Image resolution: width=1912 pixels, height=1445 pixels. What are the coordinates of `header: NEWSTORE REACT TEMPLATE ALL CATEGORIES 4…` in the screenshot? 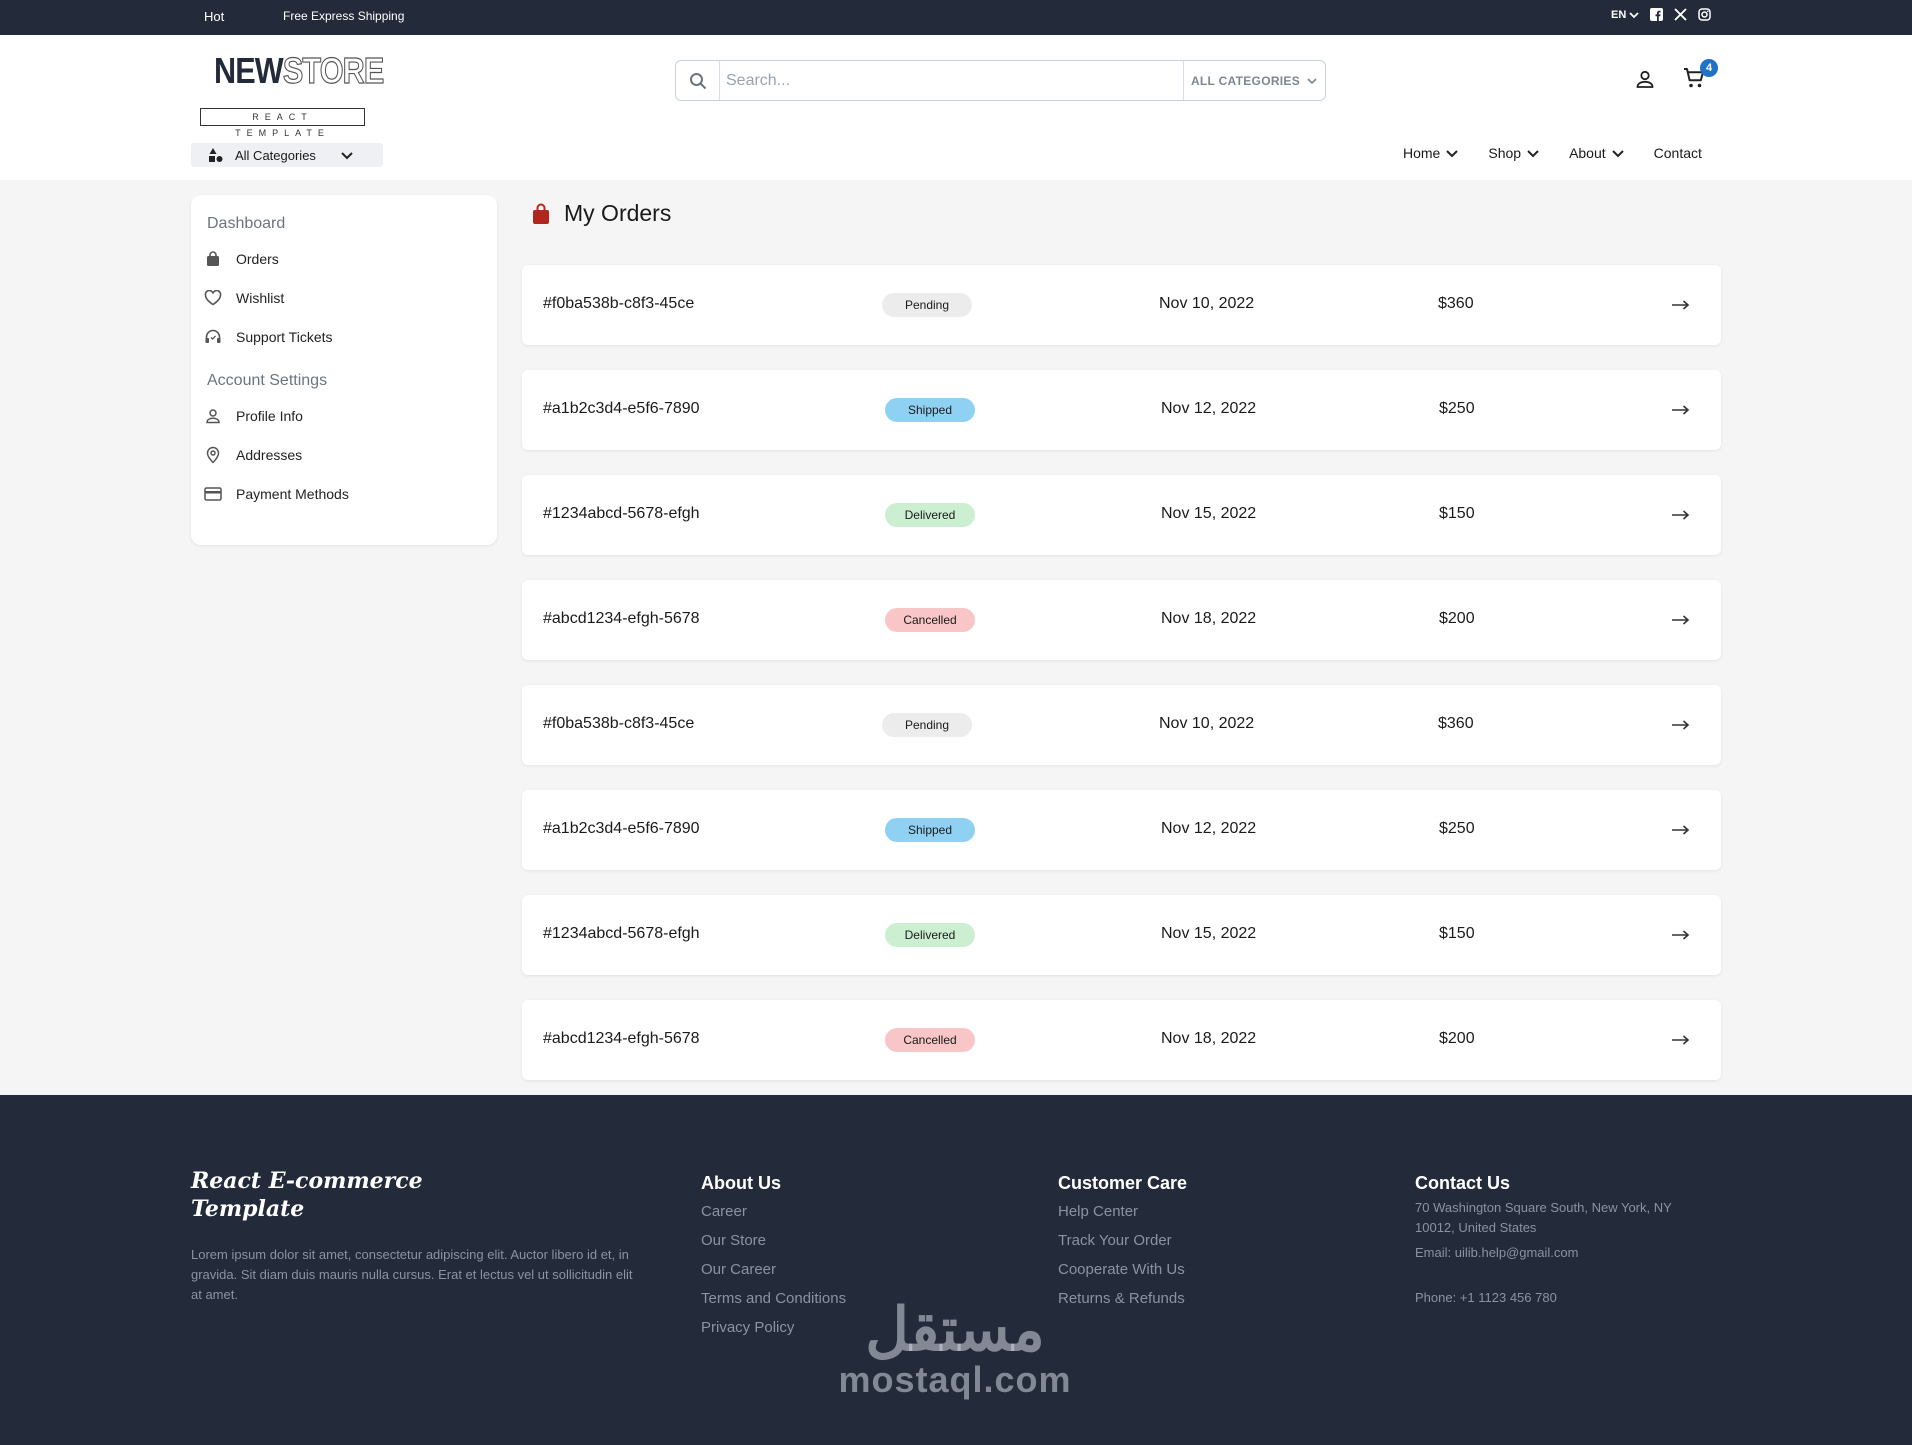 It's located at (956, 107).